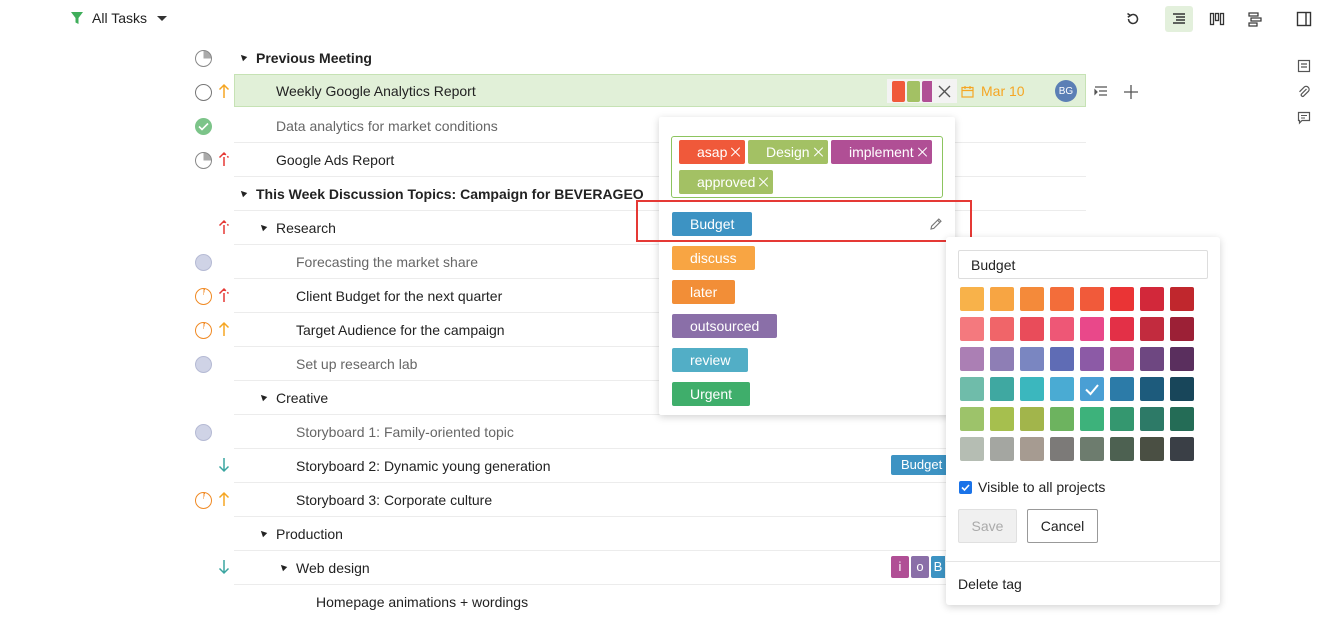 The image size is (1326, 618). What do you see at coordinates (704, 292) in the screenshot?
I see `tag-option-later: later` at bounding box center [704, 292].